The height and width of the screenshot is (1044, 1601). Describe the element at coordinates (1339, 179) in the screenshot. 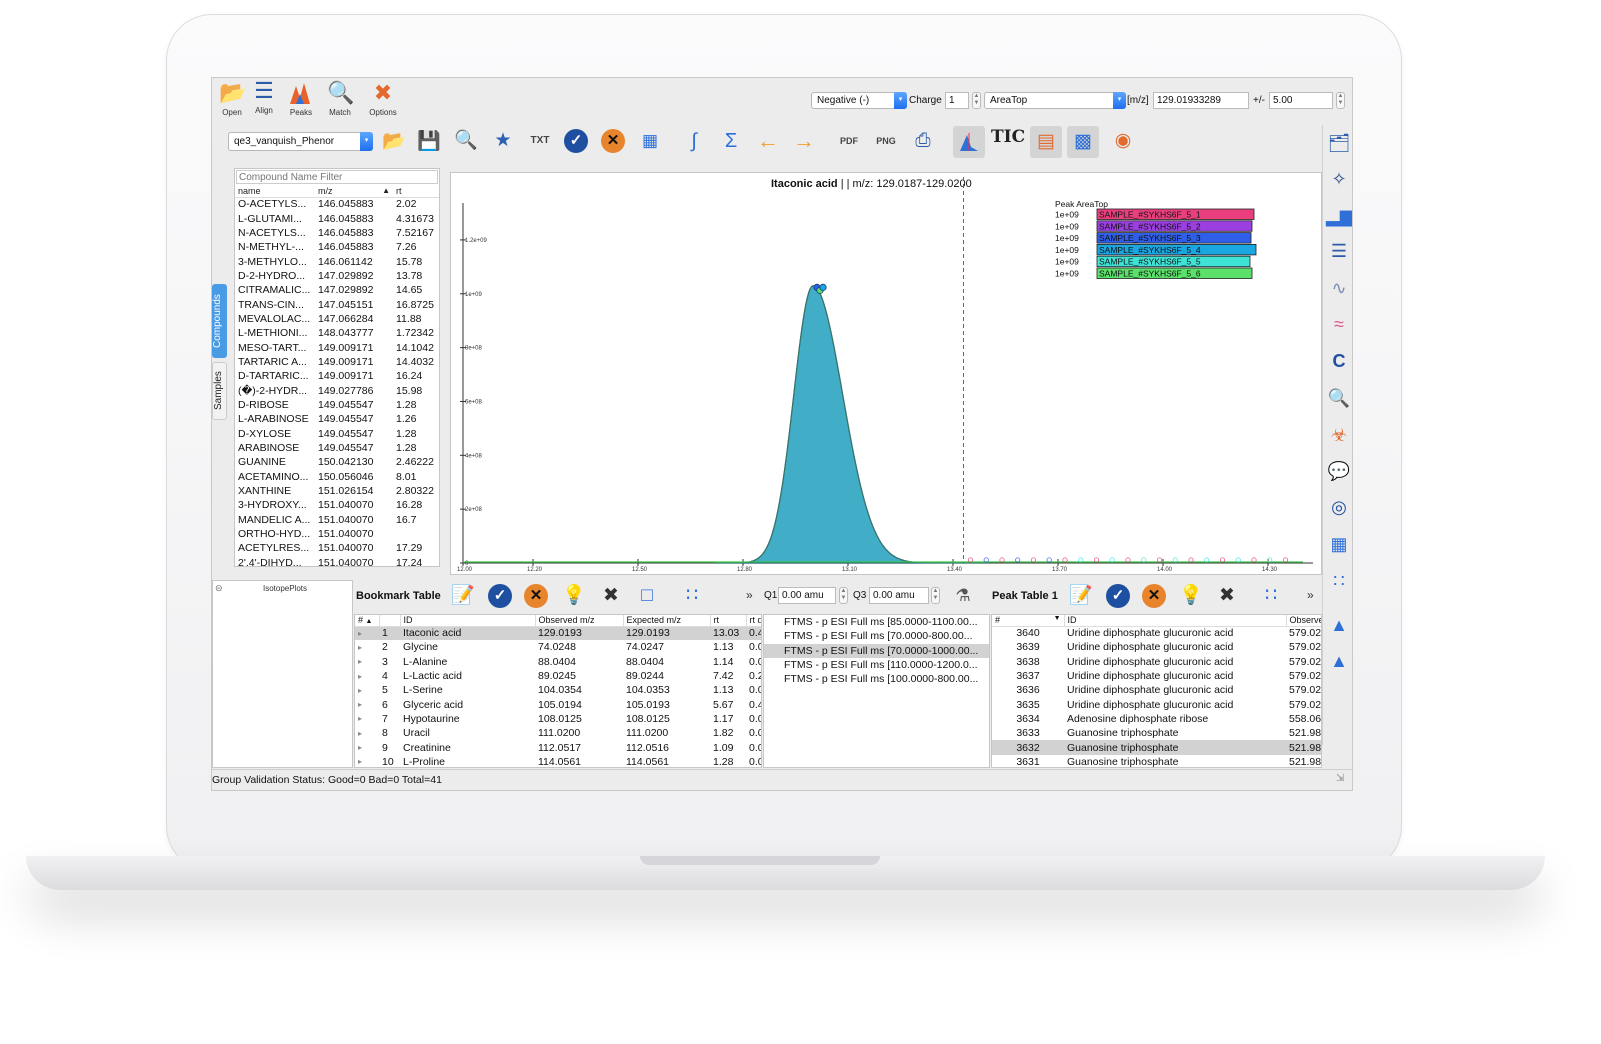

I see `pathway-icon: ✧` at that location.